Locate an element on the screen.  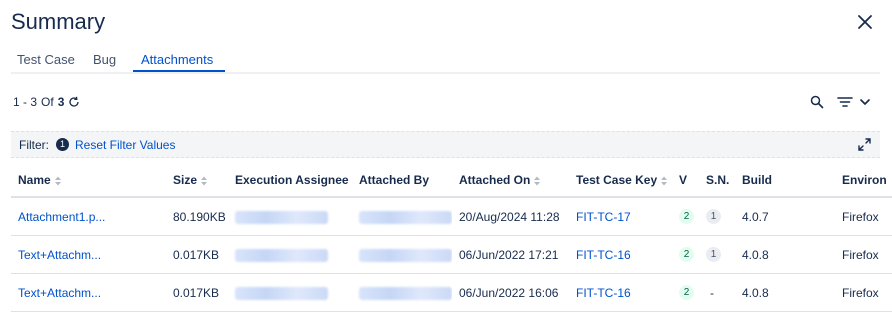
test-case-key-link: FIT-TC-17 is located at coordinates (603, 217).